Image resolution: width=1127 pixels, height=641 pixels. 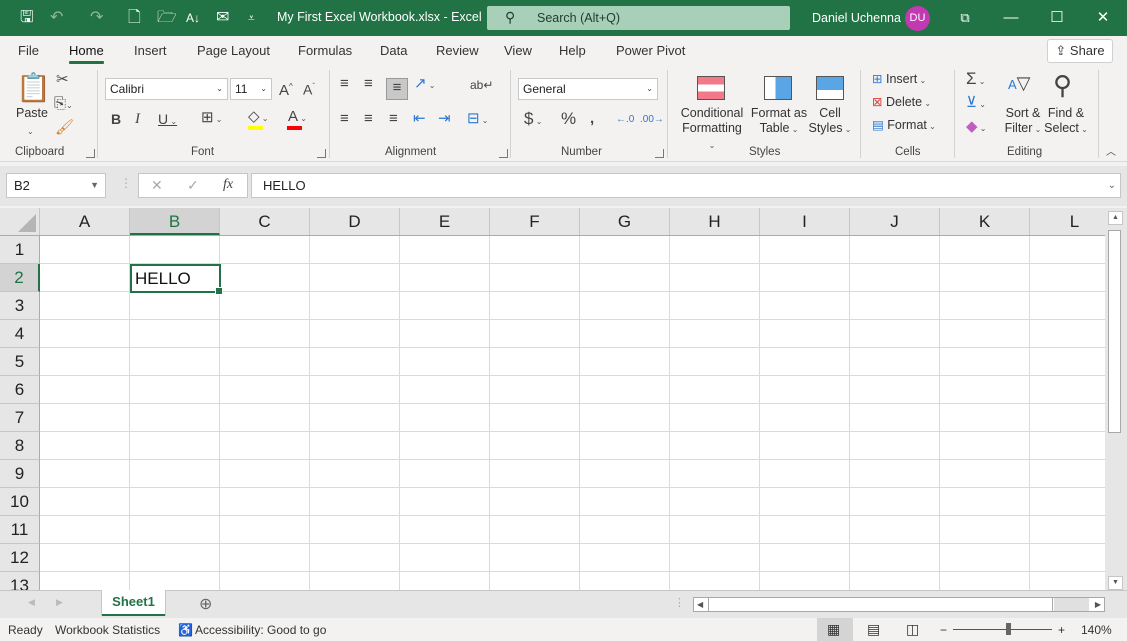 I want to click on enter-icon: ✓, so click(x=193, y=185).